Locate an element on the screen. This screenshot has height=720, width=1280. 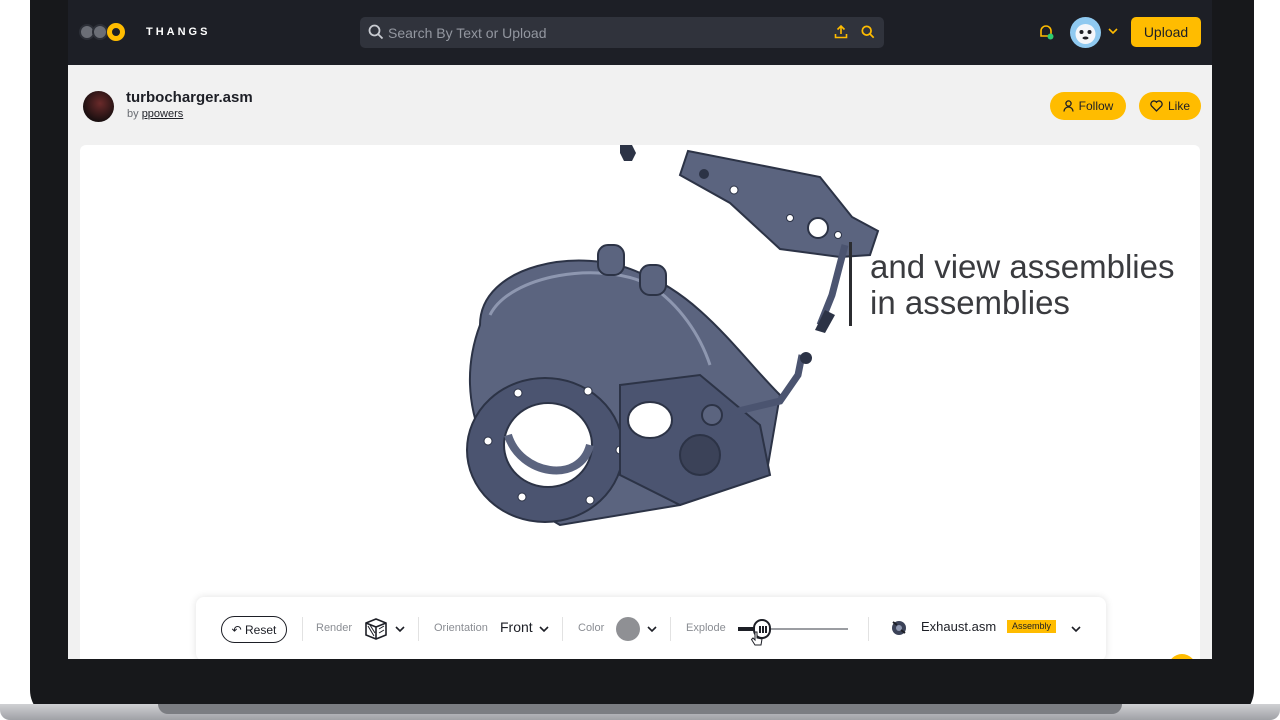
color-label: Color is located at coordinates (591, 628).